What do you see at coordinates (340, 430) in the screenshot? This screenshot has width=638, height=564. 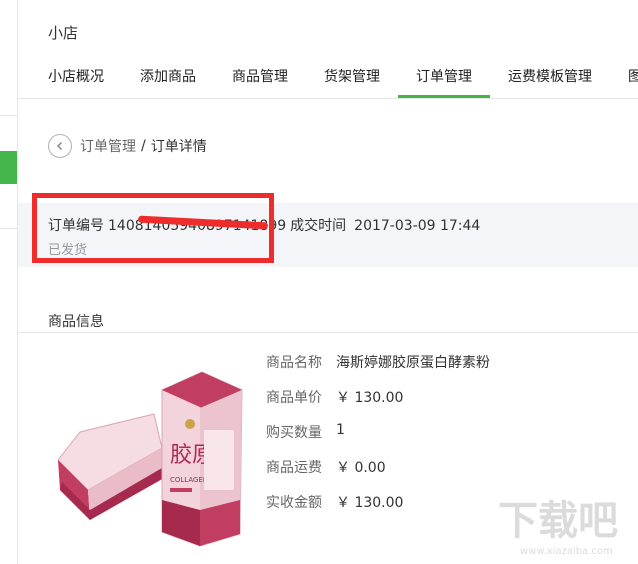 I see `quantity-value: 1` at bounding box center [340, 430].